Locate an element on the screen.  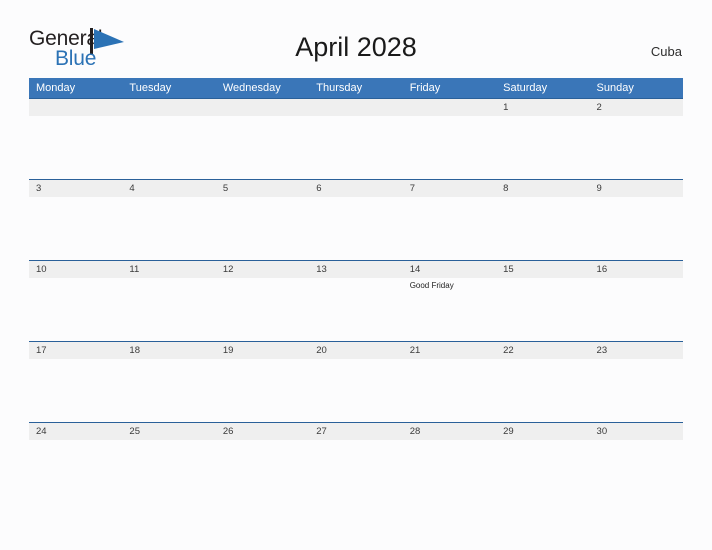
day-number-cell: 26 is located at coordinates (262, 431).